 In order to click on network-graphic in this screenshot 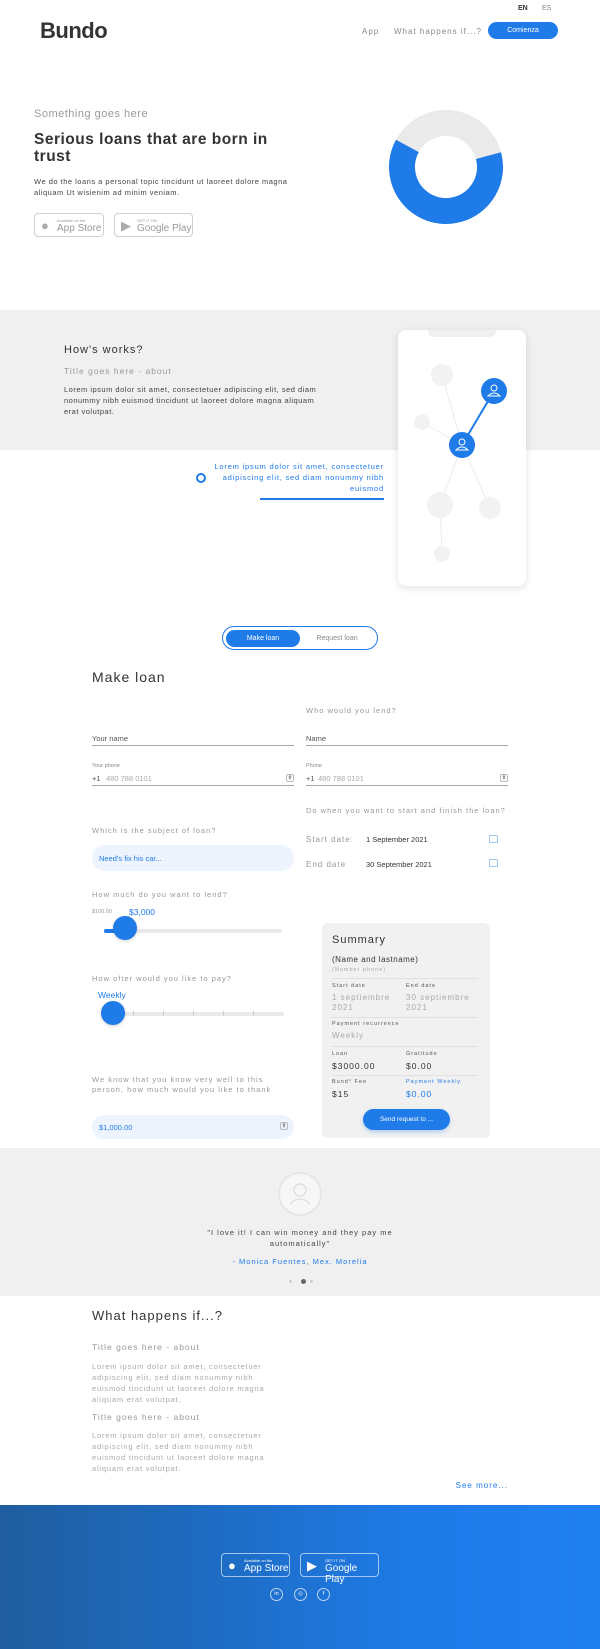, I will do `click(460, 463)`.